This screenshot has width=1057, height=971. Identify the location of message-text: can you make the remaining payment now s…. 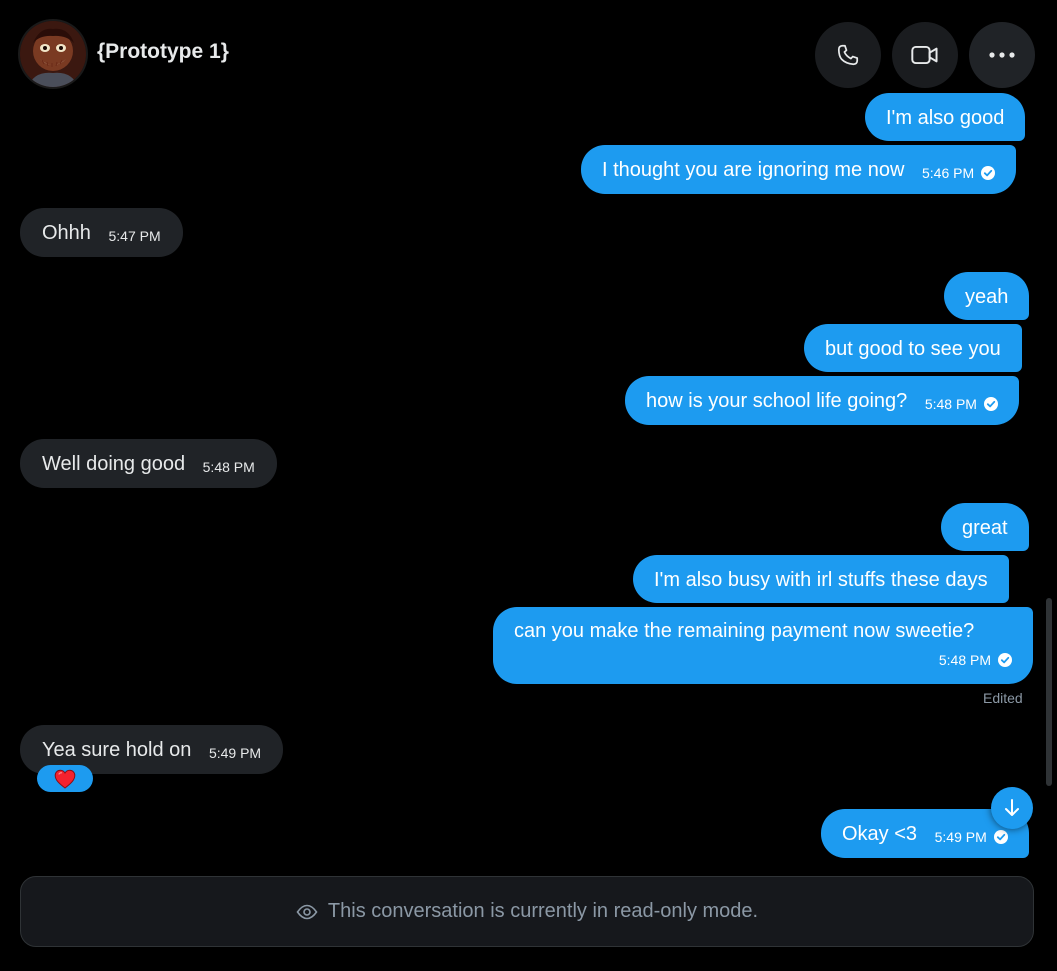
(744, 631).